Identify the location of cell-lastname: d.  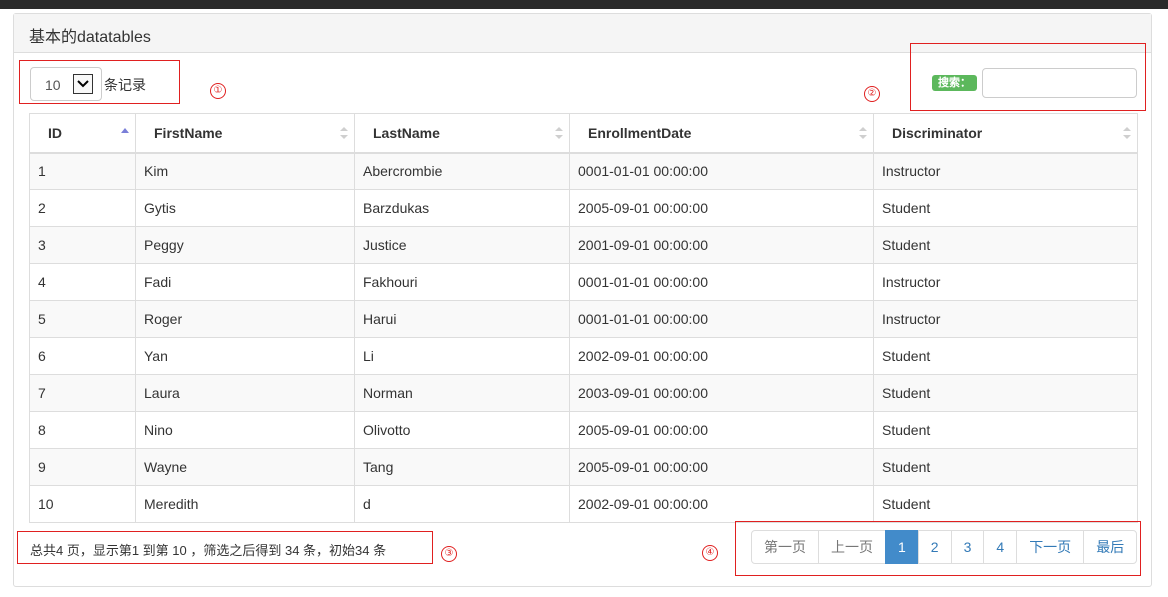
(462, 504).